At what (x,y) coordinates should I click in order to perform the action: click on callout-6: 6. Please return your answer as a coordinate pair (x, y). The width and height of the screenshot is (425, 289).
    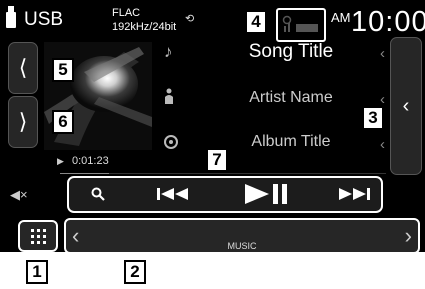
    Looking at the image, I should click on (63, 122).